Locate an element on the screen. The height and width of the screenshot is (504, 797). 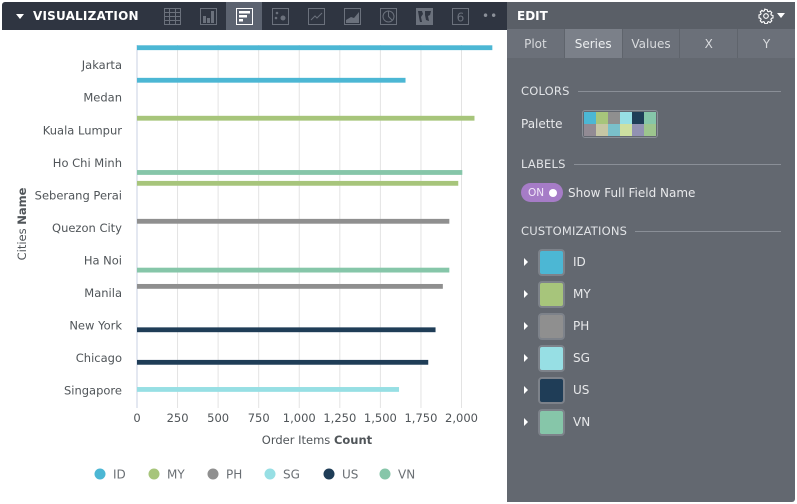
x-tick-label: 1,500 is located at coordinates (380, 418).